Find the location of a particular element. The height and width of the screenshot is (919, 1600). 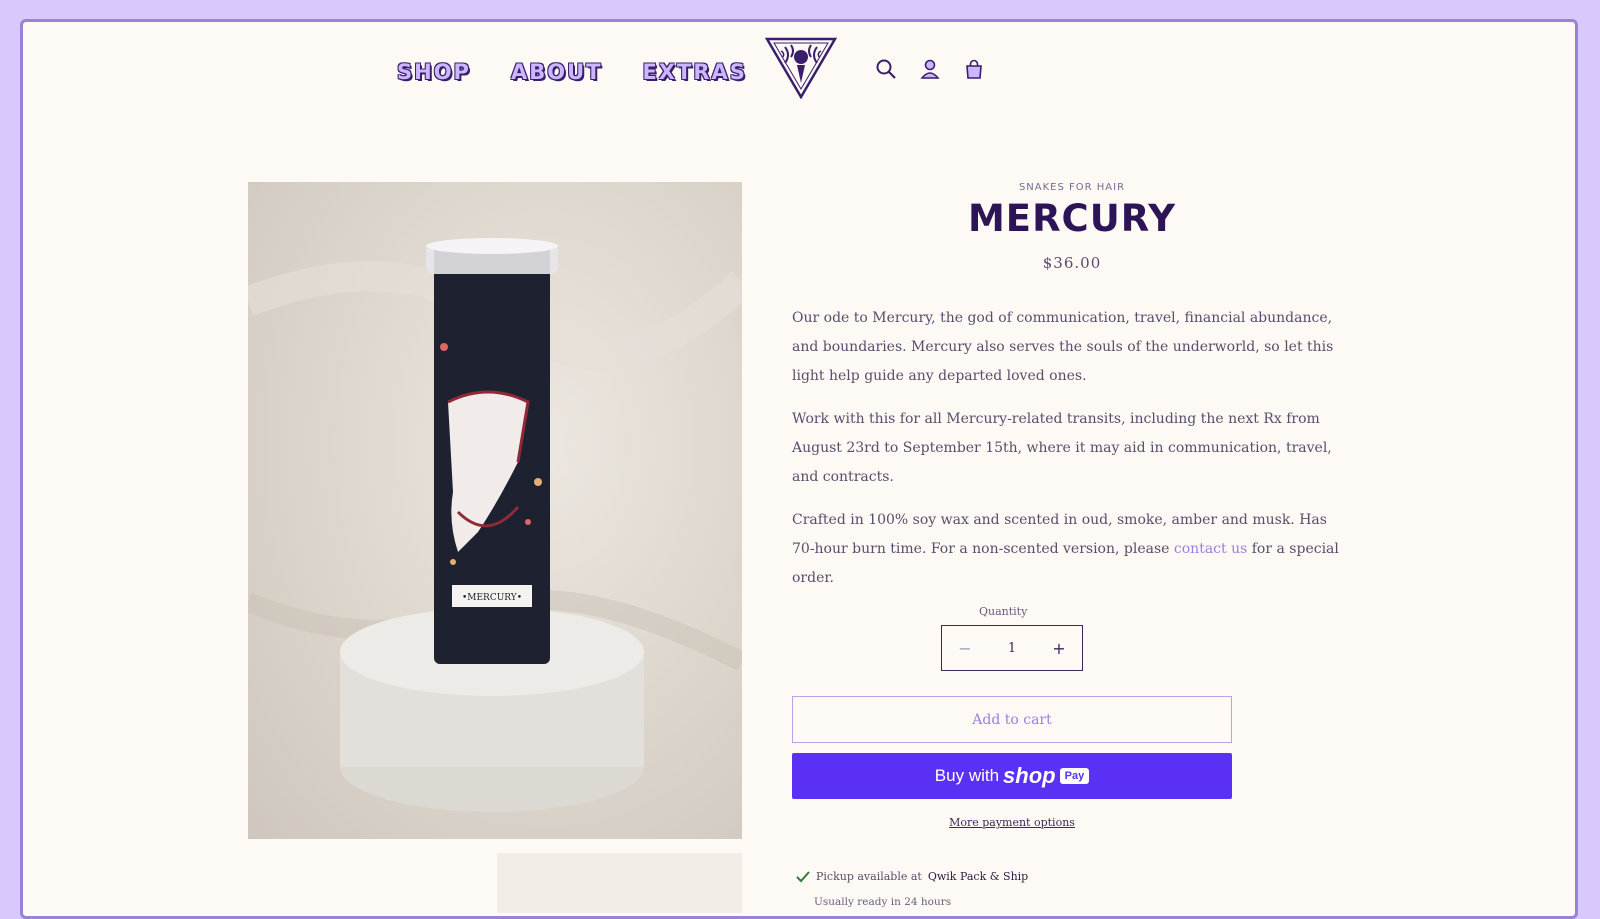

add-to-cart-button: Add to cart is located at coordinates (1012, 719).